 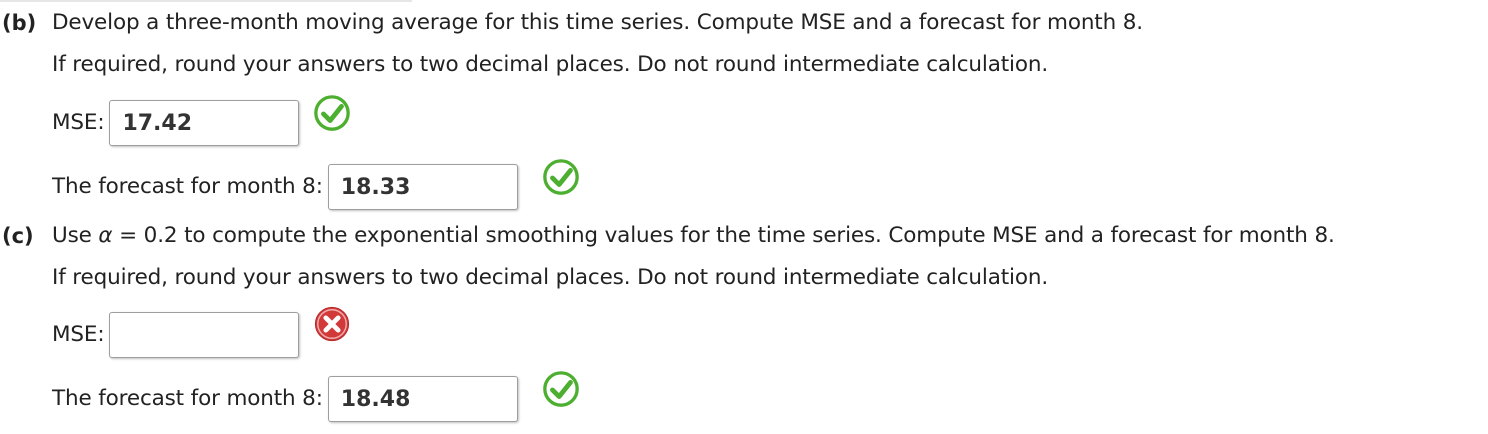 I want to click on part-c-mse-label: MSE:, so click(x=78, y=334).